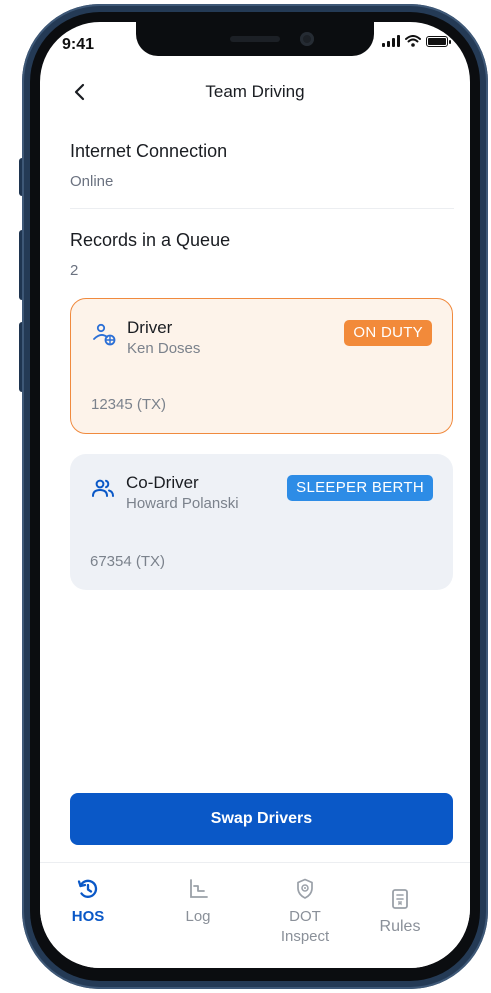  I want to click on records-queue-value: 2, so click(74, 270).